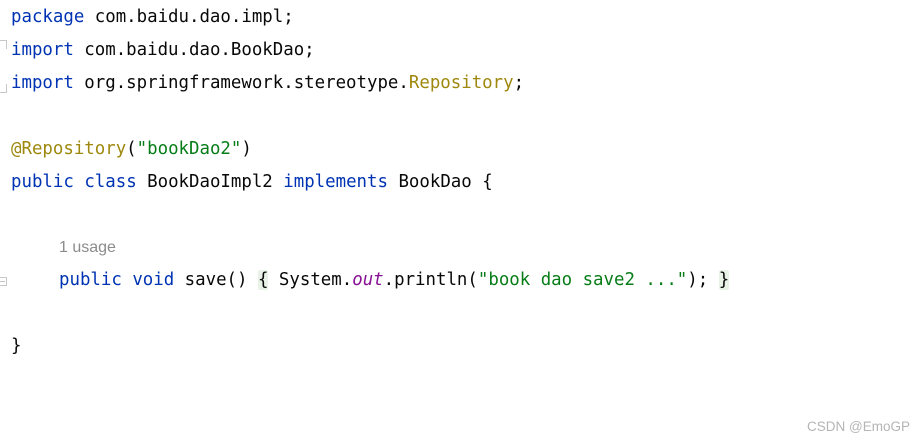 This screenshot has width=918, height=442. What do you see at coordinates (440, 182) in the screenshot?
I see `interface-name: BookDao {` at bounding box center [440, 182].